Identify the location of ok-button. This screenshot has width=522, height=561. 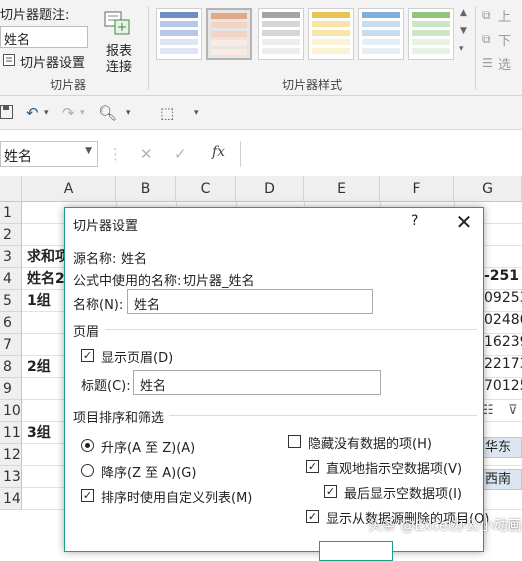
(356, 551).